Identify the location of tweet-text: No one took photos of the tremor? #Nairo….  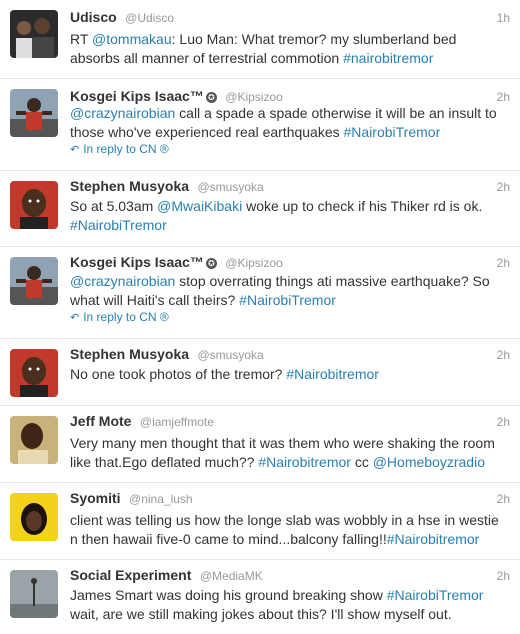
(290, 374).